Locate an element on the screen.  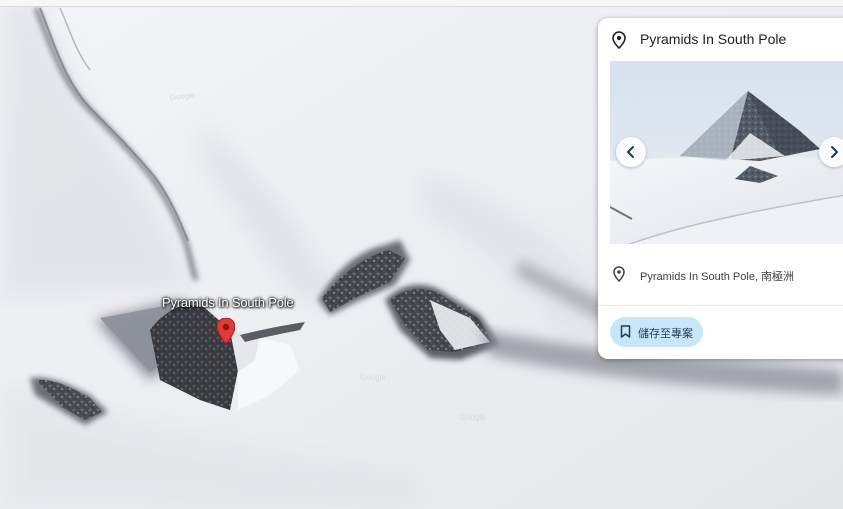
top-toolbar-edge is located at coordinates (421, 3).